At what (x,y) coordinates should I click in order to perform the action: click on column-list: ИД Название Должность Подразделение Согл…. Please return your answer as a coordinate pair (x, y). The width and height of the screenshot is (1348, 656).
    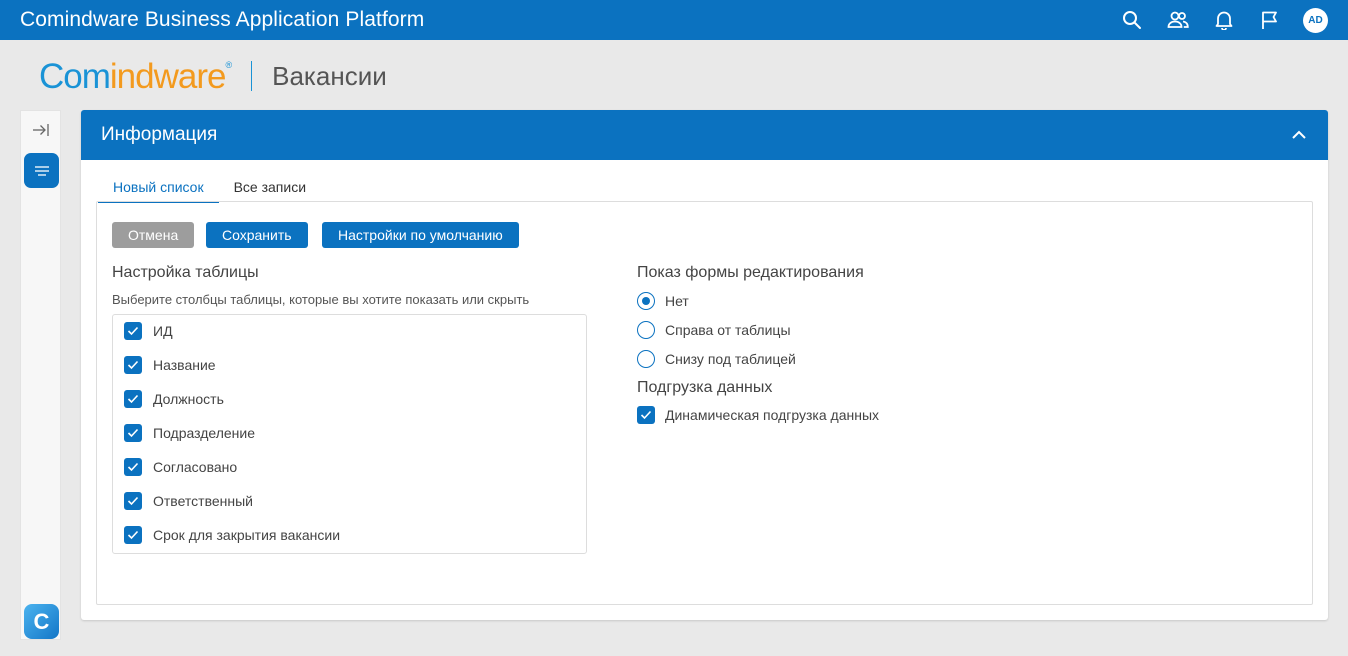
    Looking at the image, I should click on (349, 434).